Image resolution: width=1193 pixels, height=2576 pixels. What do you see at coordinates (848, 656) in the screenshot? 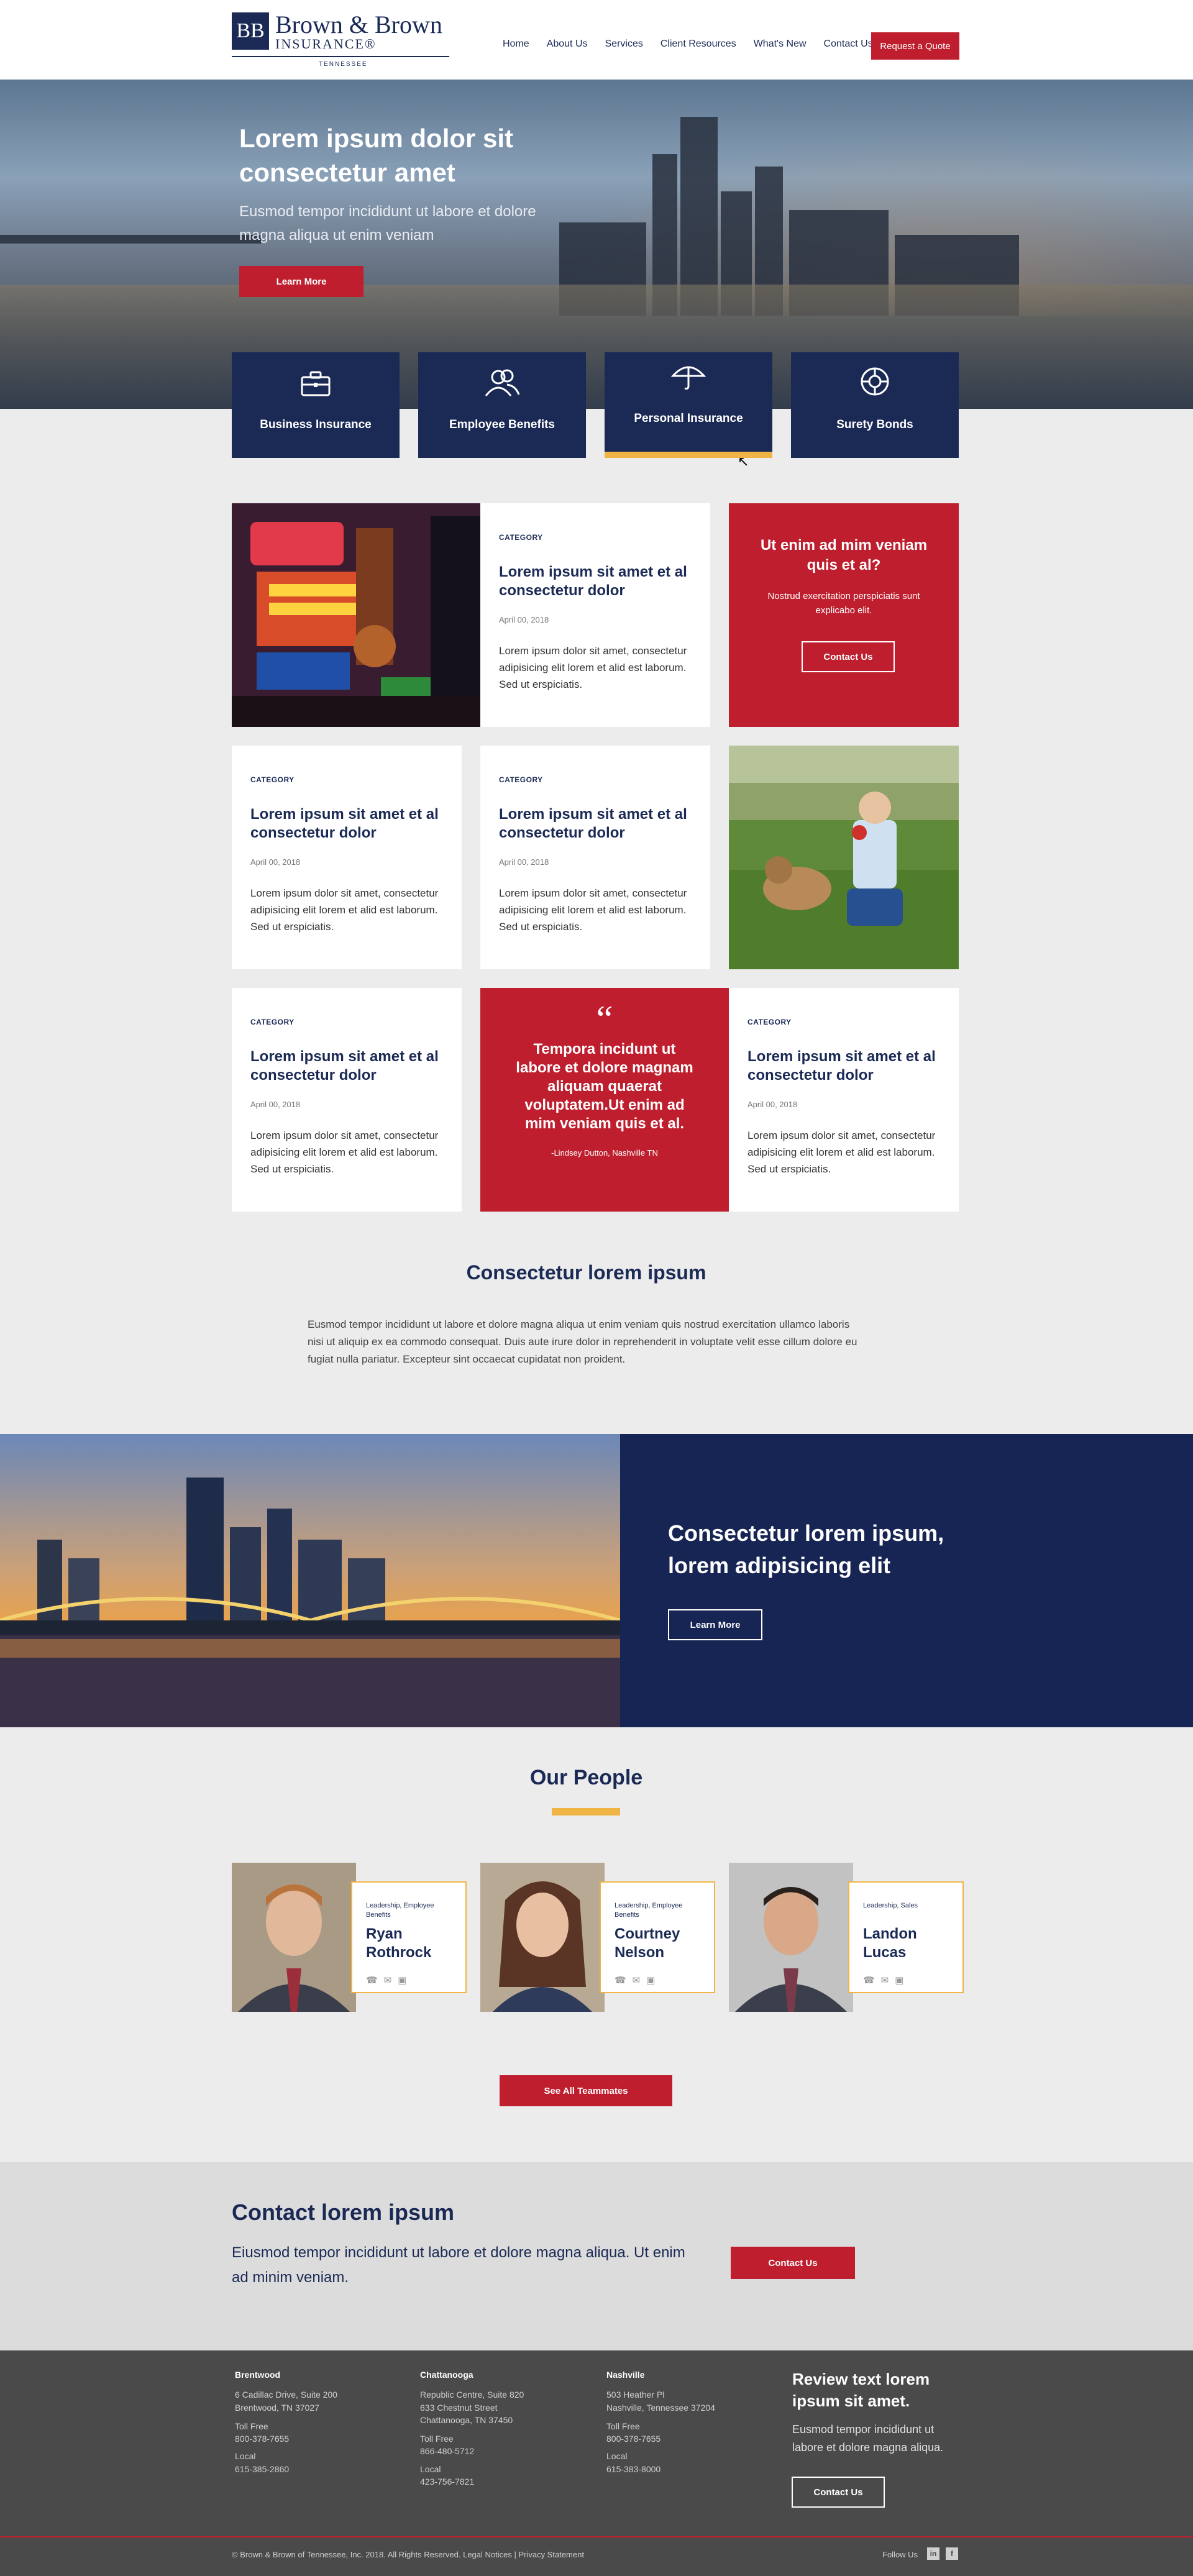
I see `cta-contact-button: Contact Us` at bounding box center [848, 656].